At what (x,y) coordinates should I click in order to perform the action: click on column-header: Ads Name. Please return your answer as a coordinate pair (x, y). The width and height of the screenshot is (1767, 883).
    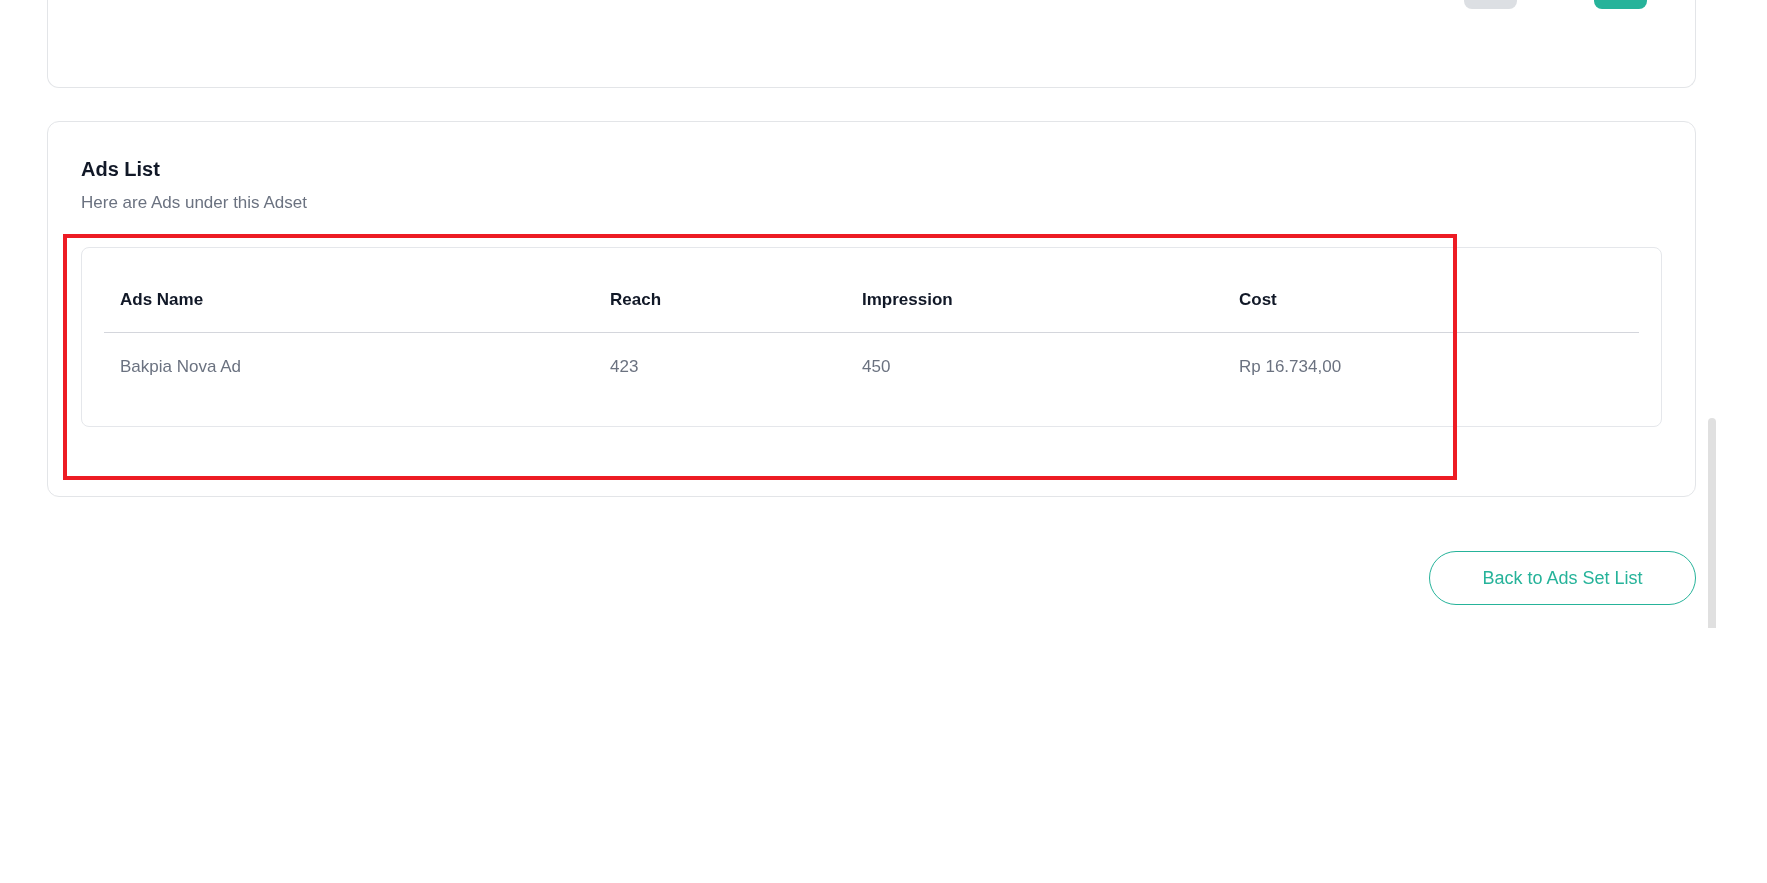
    Looking at the image, I should click on (162, 299).